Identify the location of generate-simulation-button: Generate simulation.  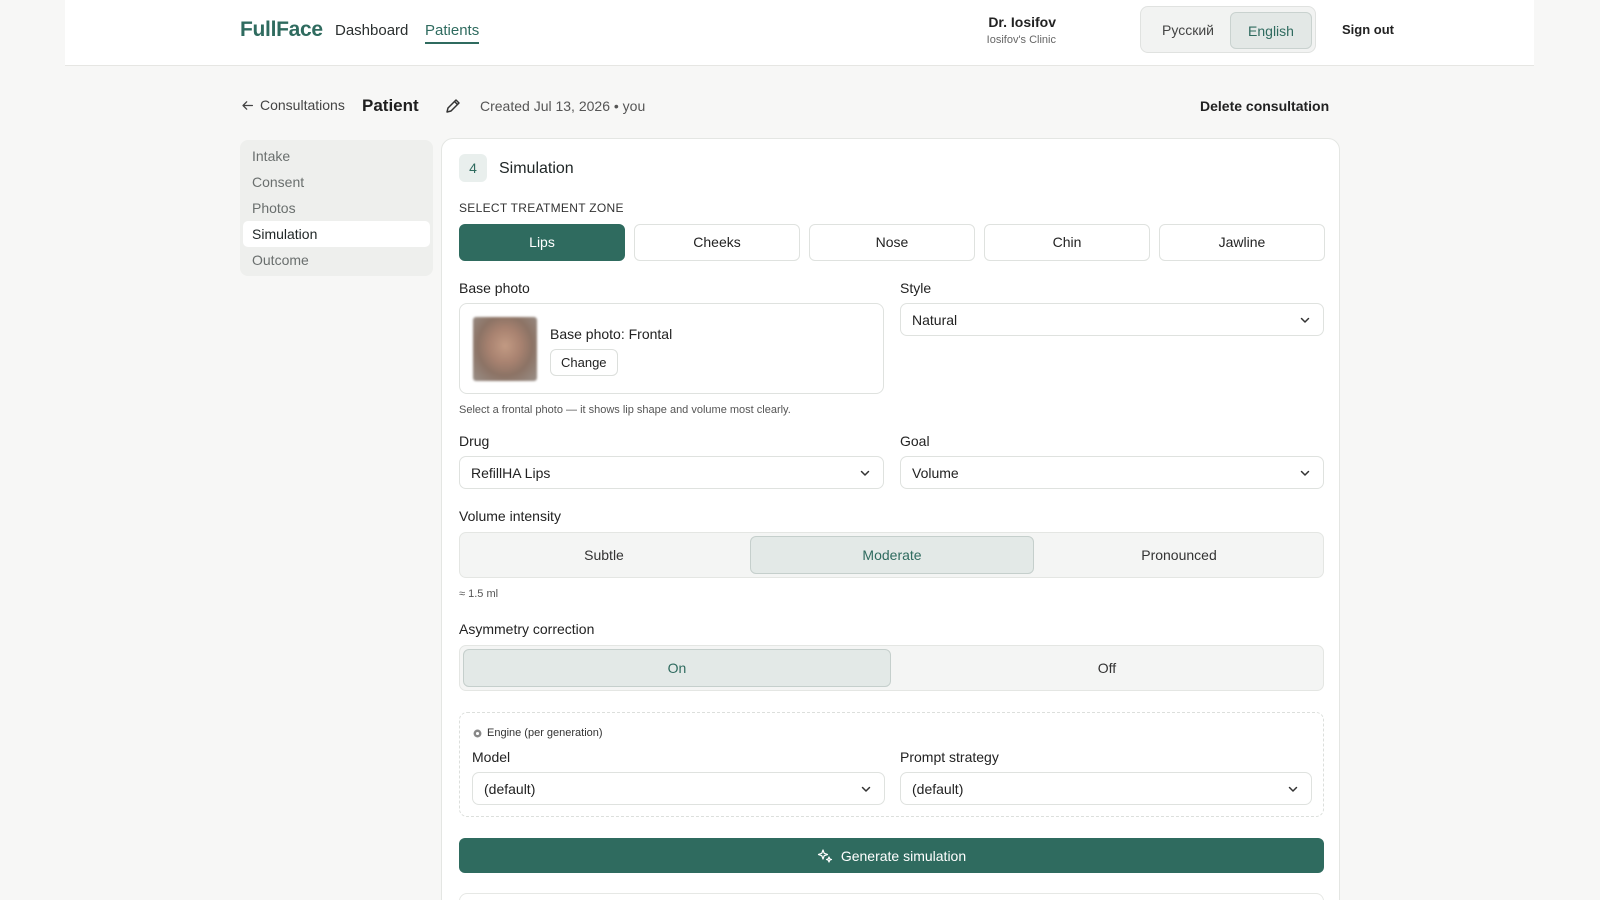
(891, 855).